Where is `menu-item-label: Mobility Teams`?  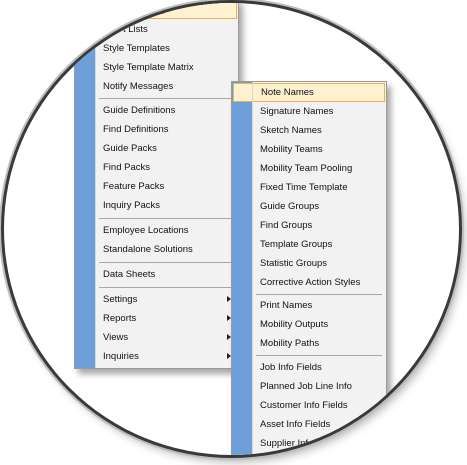
menu-item-label: Mobility Teams is located at coordinates (291, 149).